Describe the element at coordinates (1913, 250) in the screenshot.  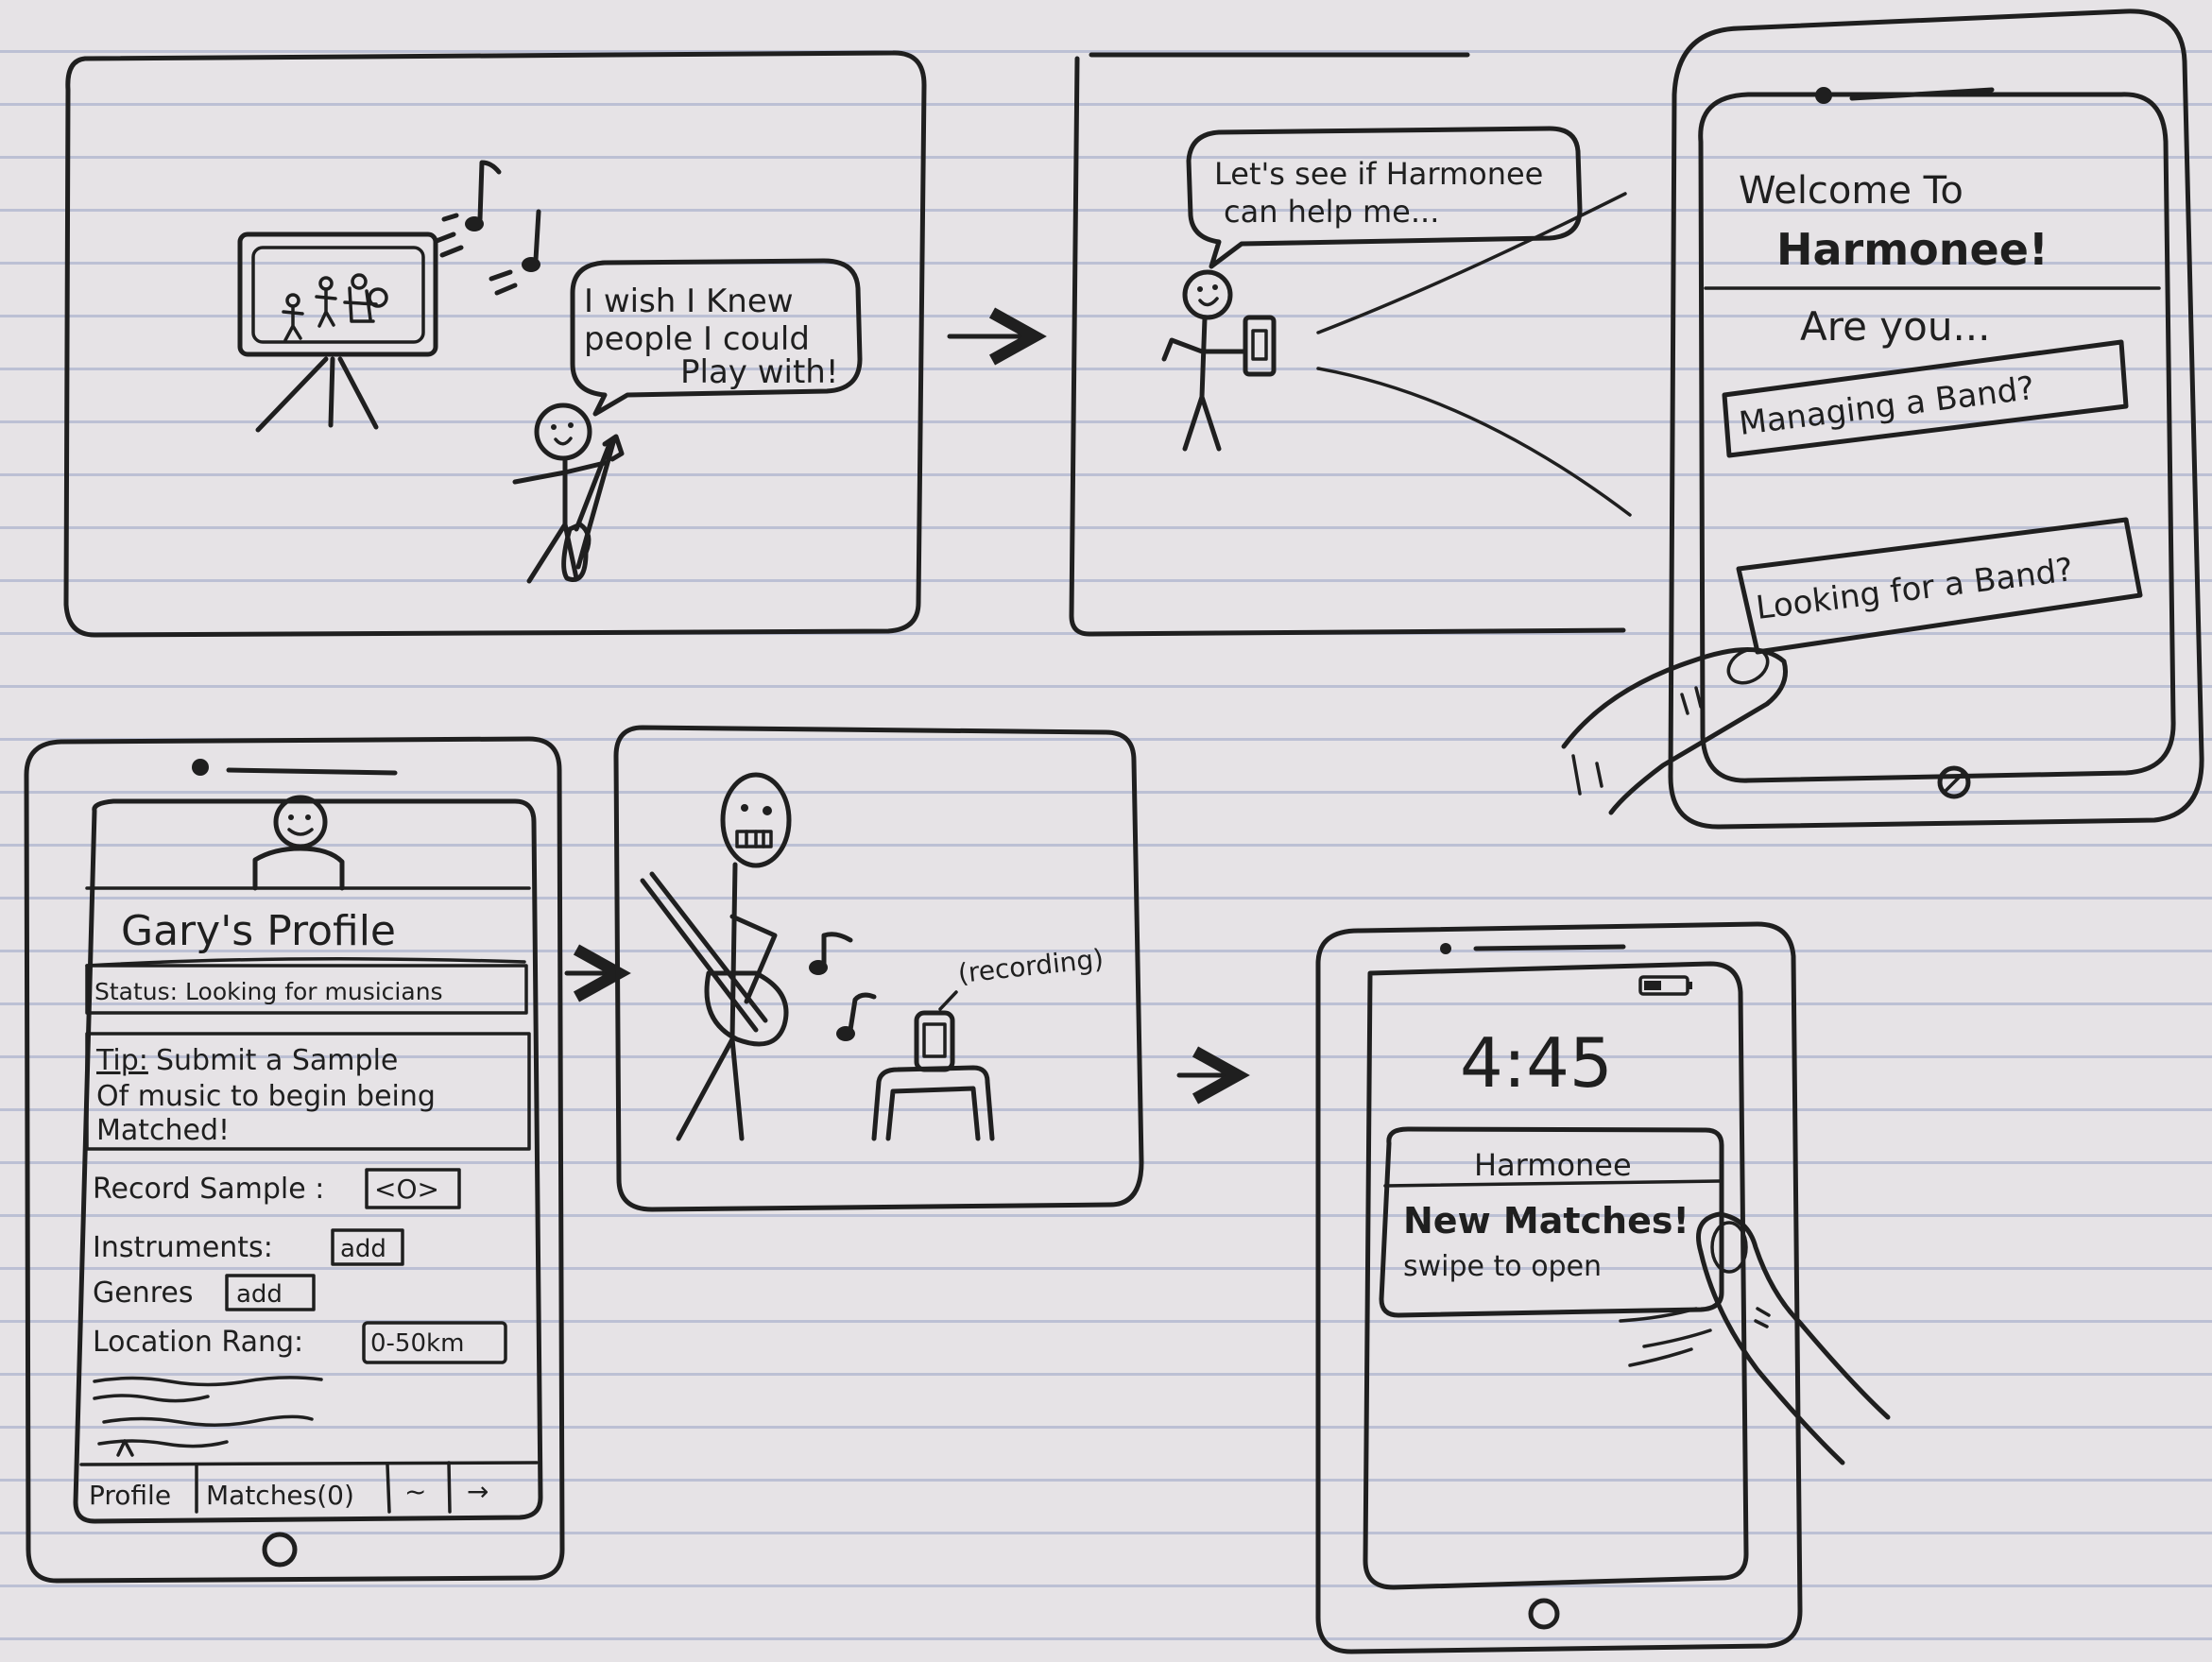
I see `app-title: Harmonee!` at that location.